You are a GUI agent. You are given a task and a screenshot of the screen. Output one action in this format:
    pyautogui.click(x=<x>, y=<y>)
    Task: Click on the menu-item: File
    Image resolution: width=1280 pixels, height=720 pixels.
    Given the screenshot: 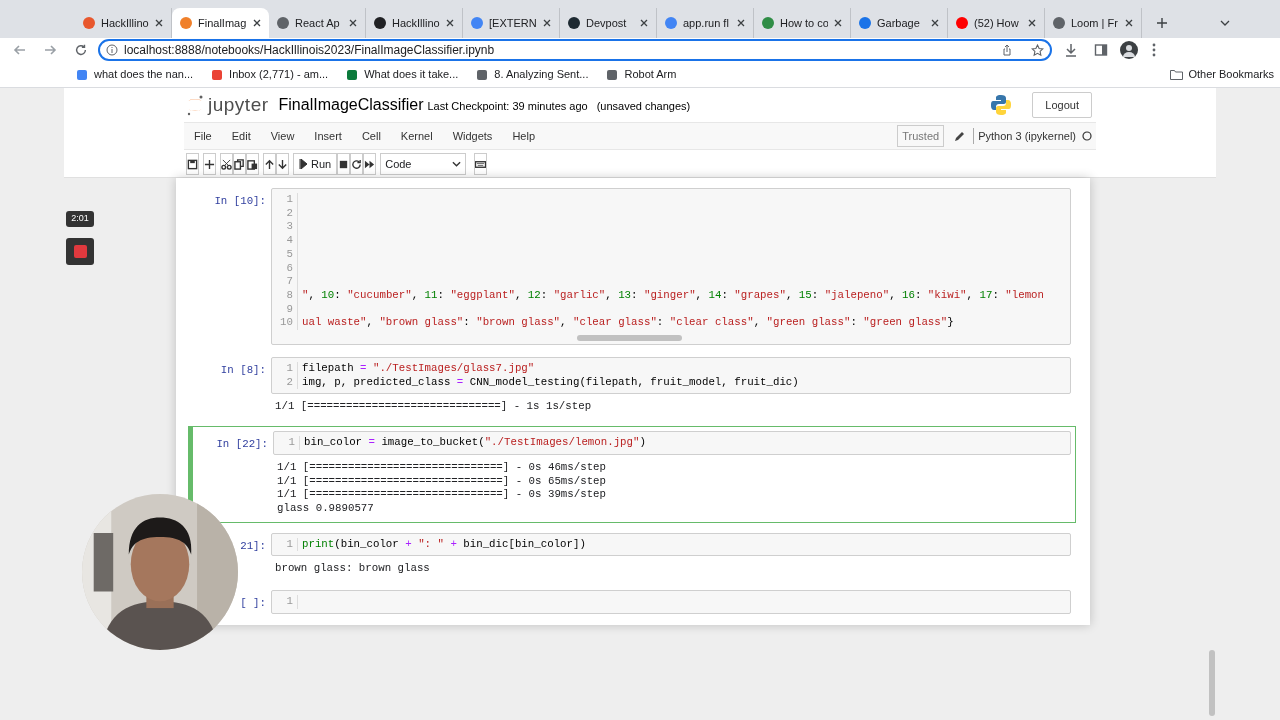 What is the action you would take?
    pyautogui.click(x=203, y=136)
    